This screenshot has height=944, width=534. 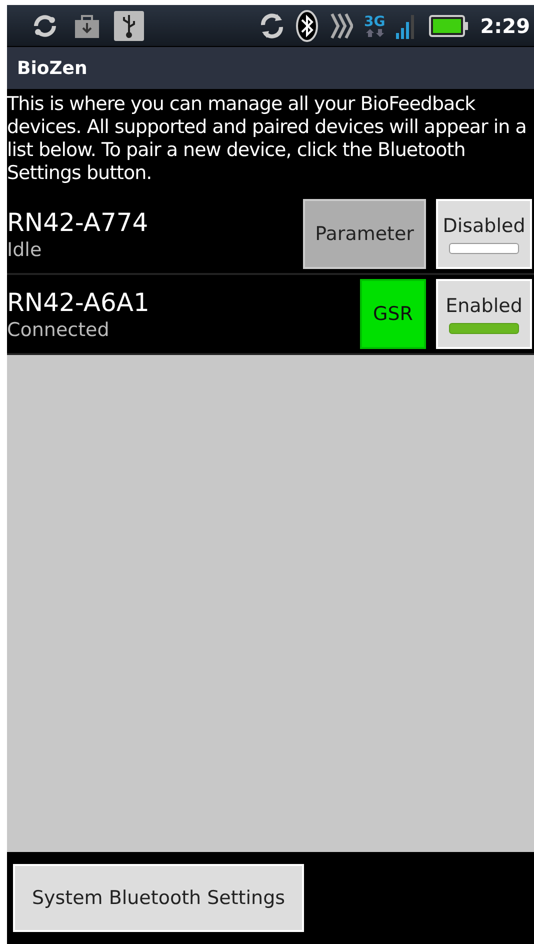 I want to click on network-type: 3G, so click(x=375, y=21).